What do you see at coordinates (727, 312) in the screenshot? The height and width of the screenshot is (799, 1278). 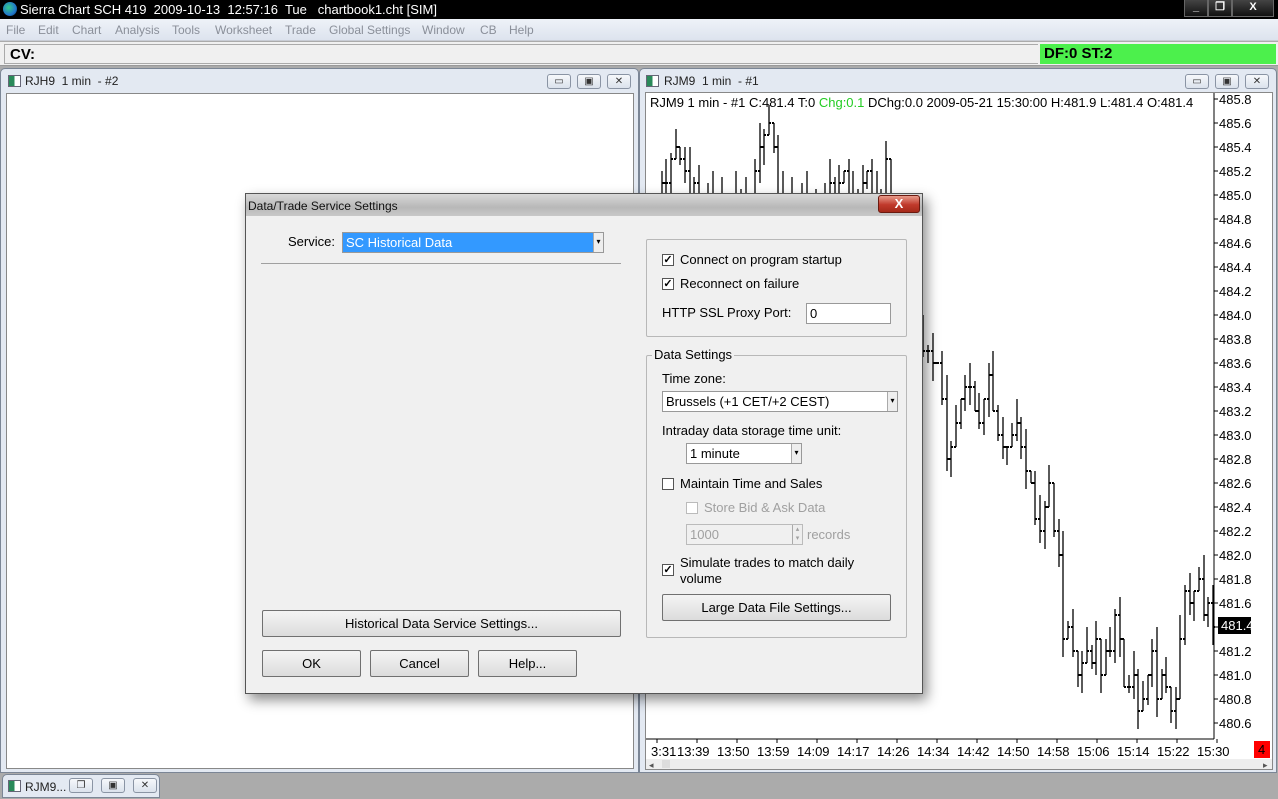 I see `proxy-port-label: HTTP SSL Proxy Port:` at bounding box center [727, 312].